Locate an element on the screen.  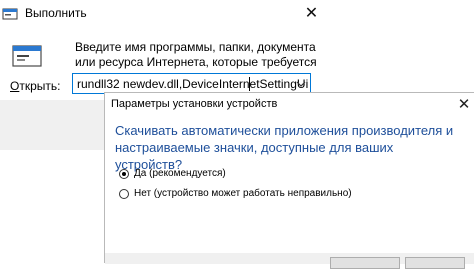
option-yes: Да (рекомендуется) is located at coordinates (172, 173).